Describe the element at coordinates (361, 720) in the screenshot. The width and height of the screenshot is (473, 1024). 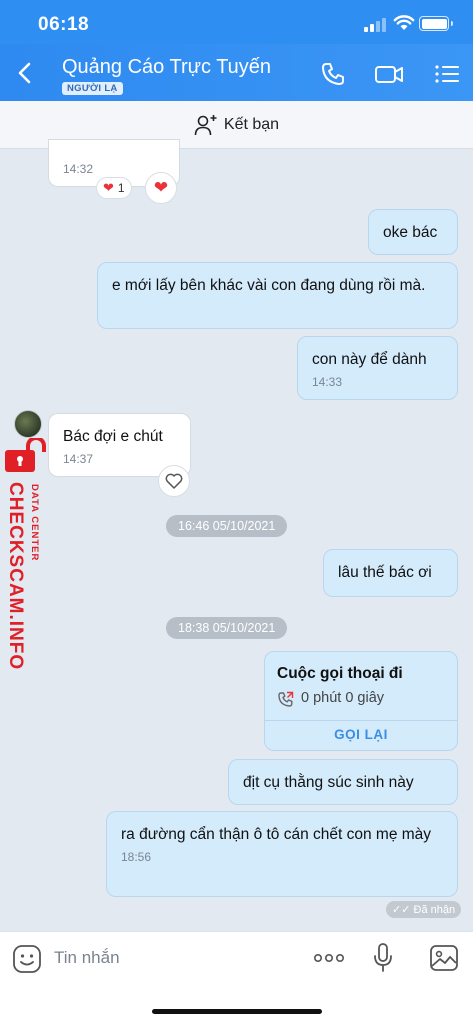
I see `divider` at that location.